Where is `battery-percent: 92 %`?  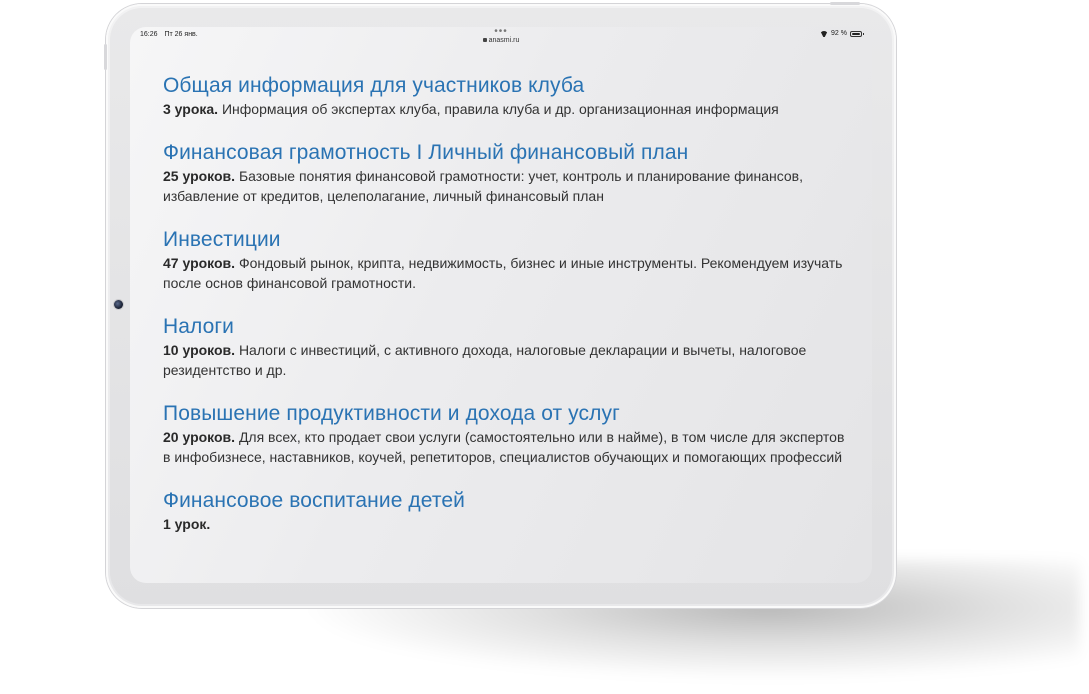 battery-percent: 92 % is located at coordinates (839, 33).